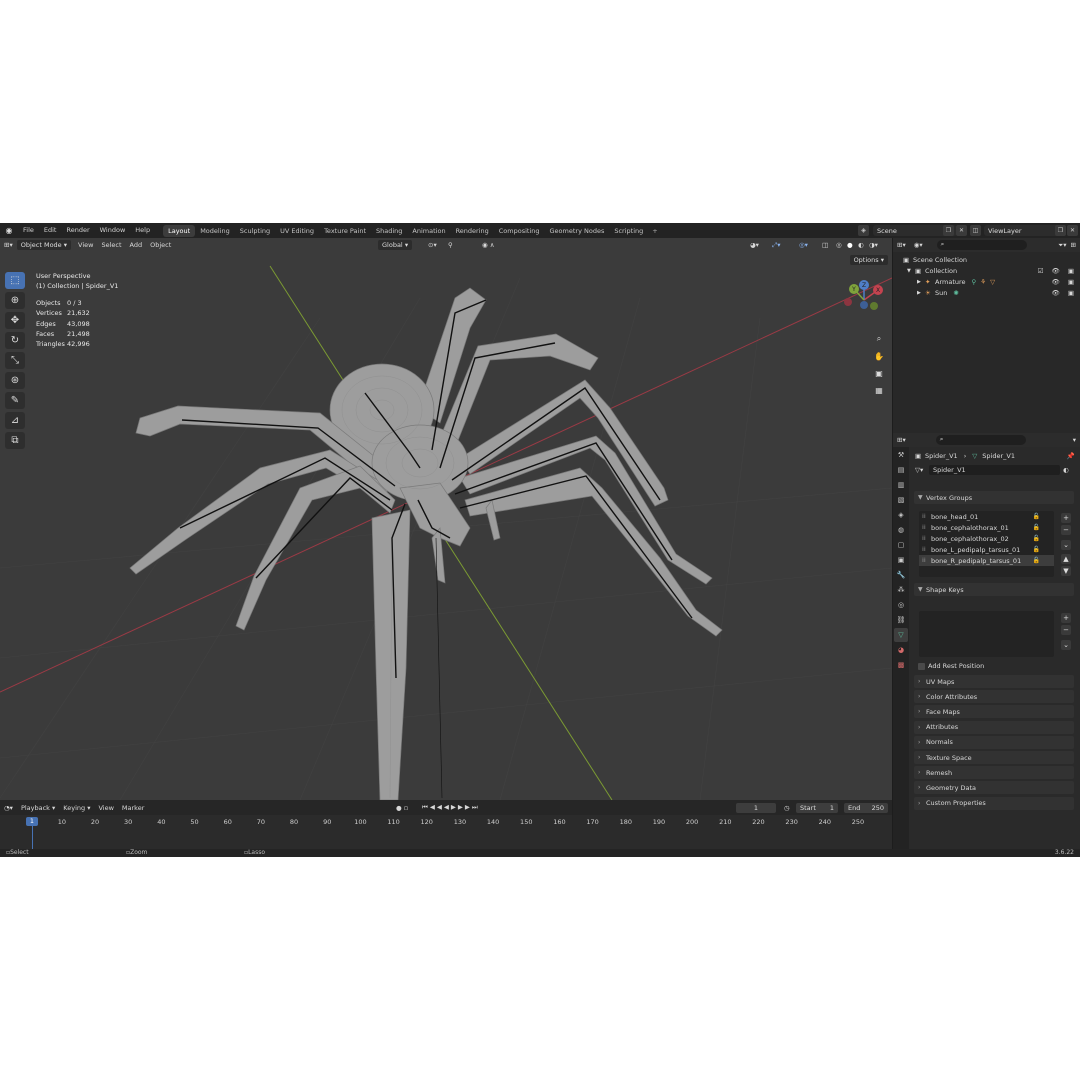 Image resolution: width=1080 pixels, height=1080 pixels. What do you see at coordinates (825, 245) in the screenshot?
I see `xray-toggle-icon: ◫` at bounding box center [825, 245].